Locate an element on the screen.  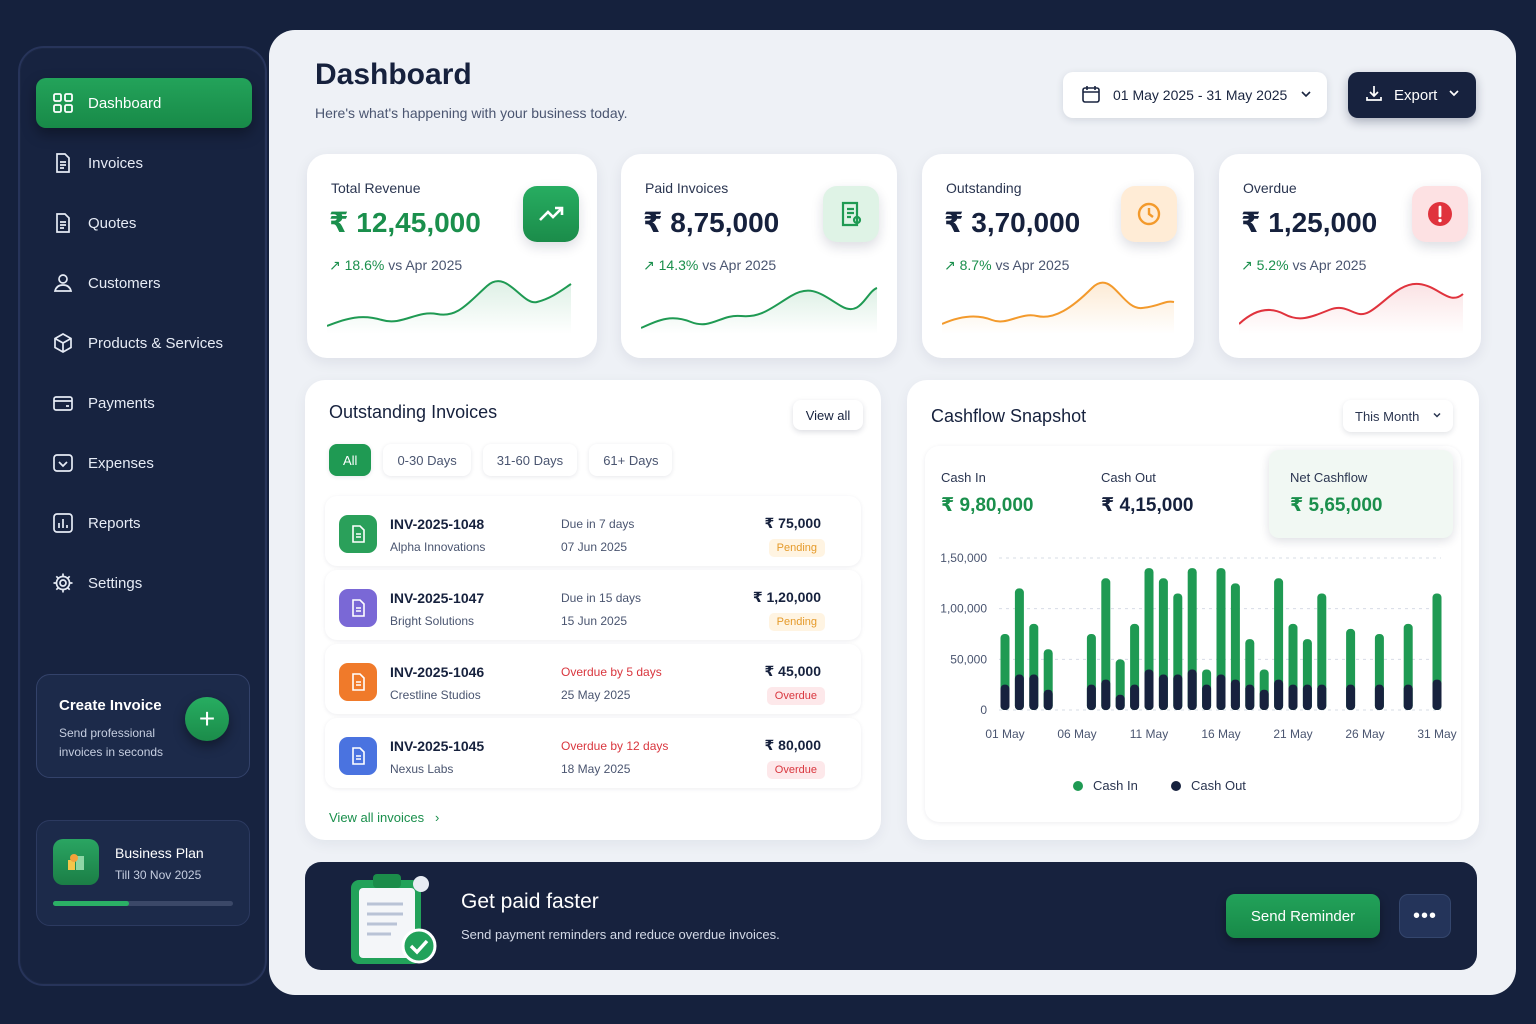
legend-label: Cash In is located at coordinates (1115, 785).